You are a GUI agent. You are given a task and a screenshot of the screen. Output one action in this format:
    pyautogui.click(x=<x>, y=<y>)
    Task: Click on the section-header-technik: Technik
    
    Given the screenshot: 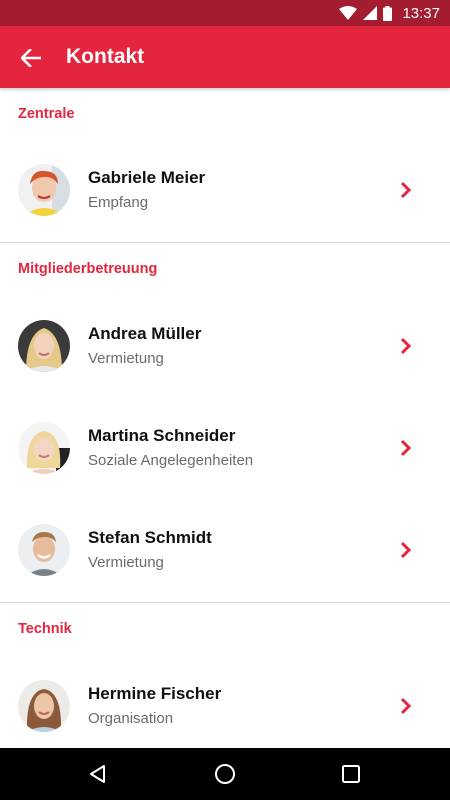 What is the action you would take?
    pyautogui.click(x=45, y=629)
    